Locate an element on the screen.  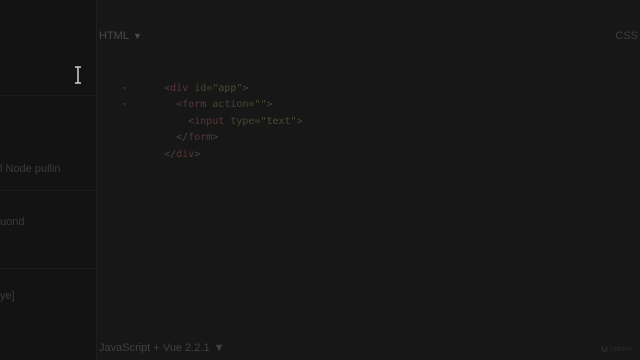
html-panel-header: HTML ▼ is located at coordinates (120, 36).